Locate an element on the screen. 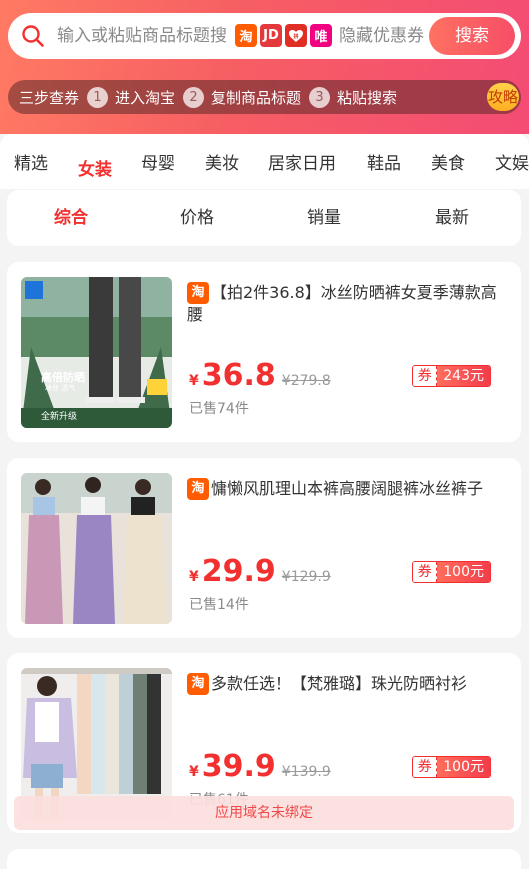 The width and height of the screenshot is (529, 869). original-price: ¥129.9 is located at coordinates (306, 577).